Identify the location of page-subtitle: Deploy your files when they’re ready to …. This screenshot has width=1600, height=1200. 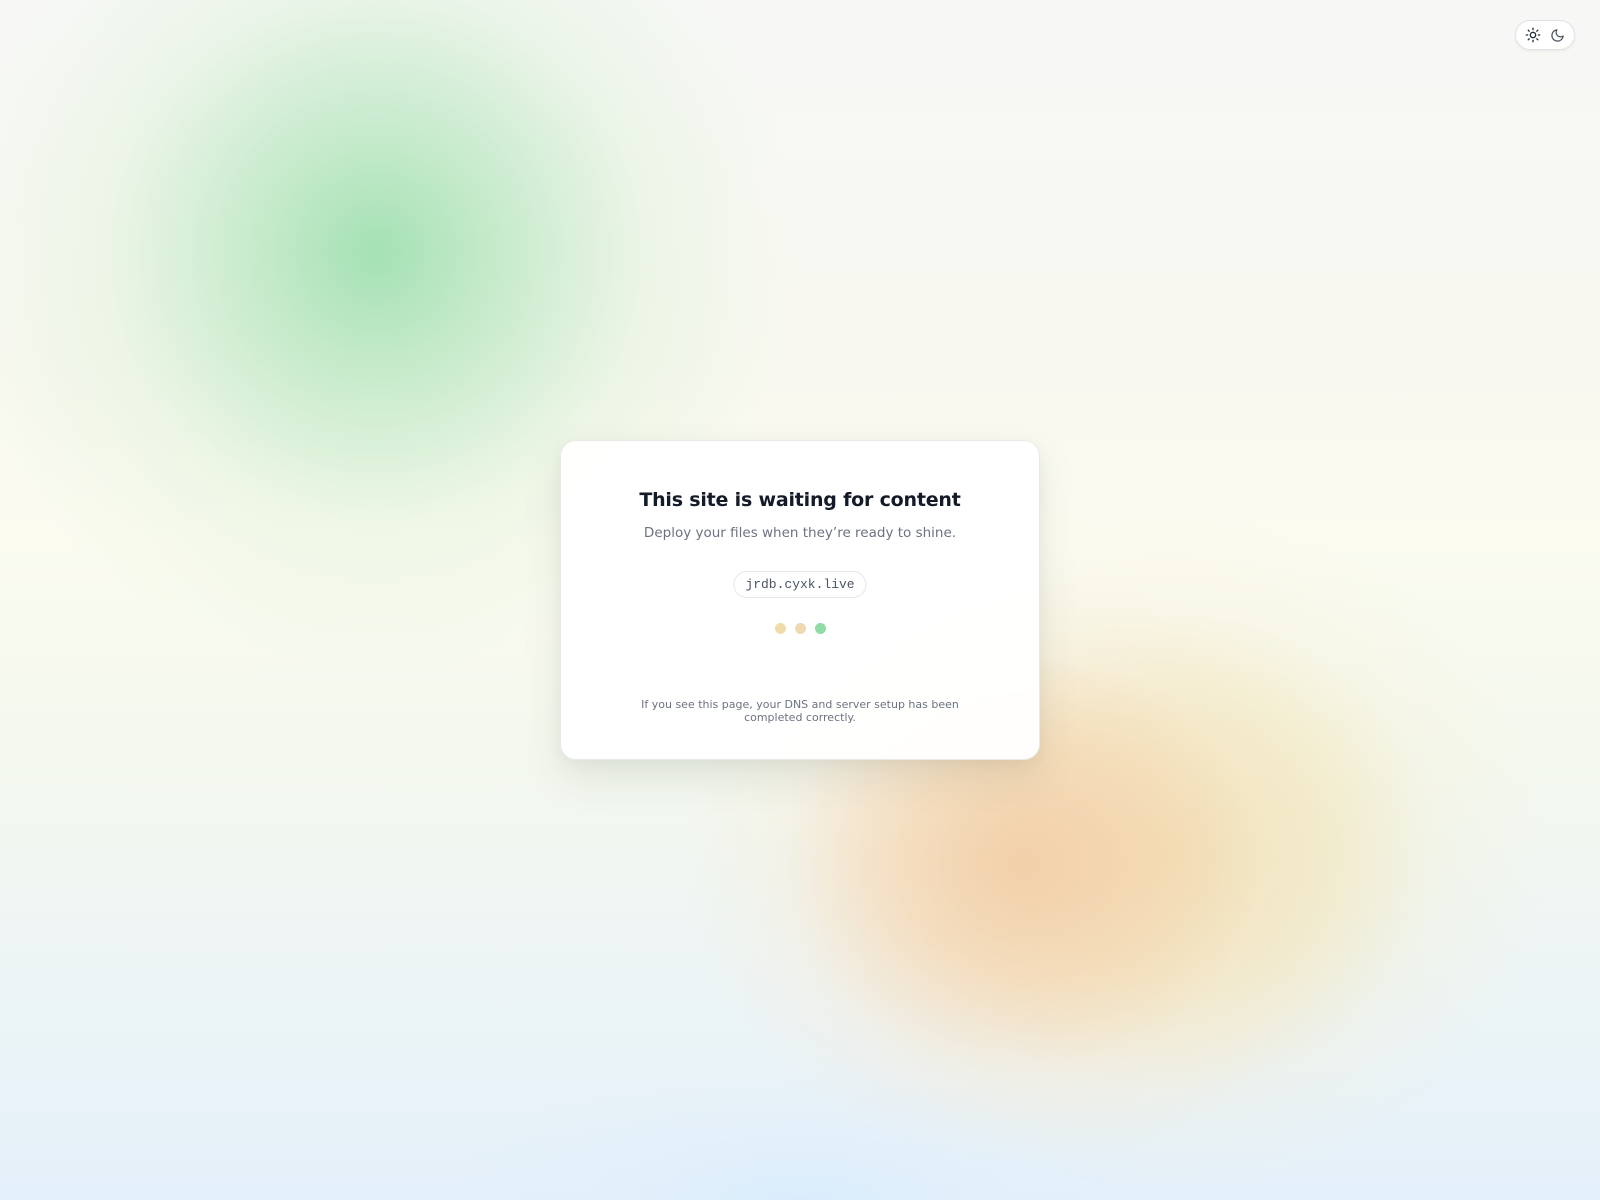
(800, 533).